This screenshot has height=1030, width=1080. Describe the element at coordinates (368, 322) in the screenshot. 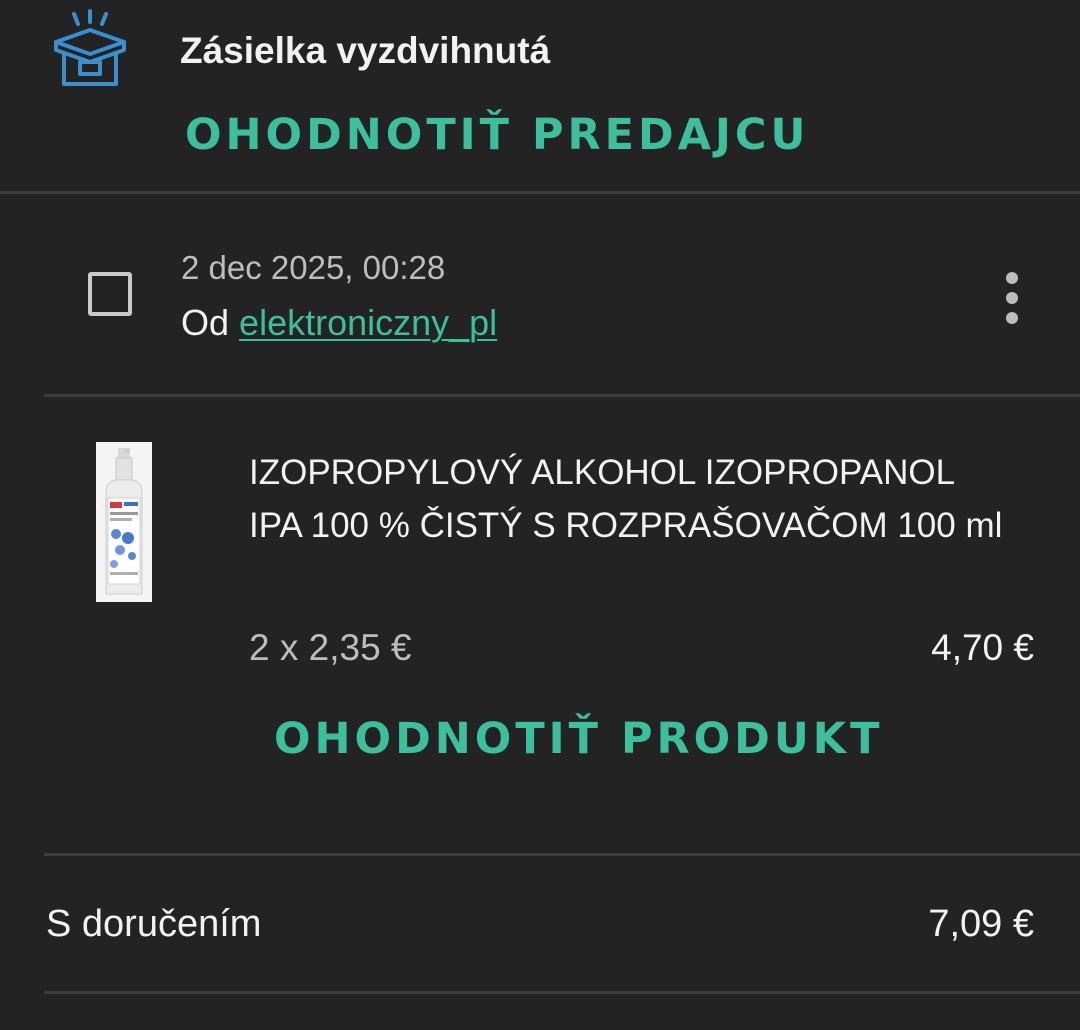

I see `seller-link: elektroniczny_pl` at that location.